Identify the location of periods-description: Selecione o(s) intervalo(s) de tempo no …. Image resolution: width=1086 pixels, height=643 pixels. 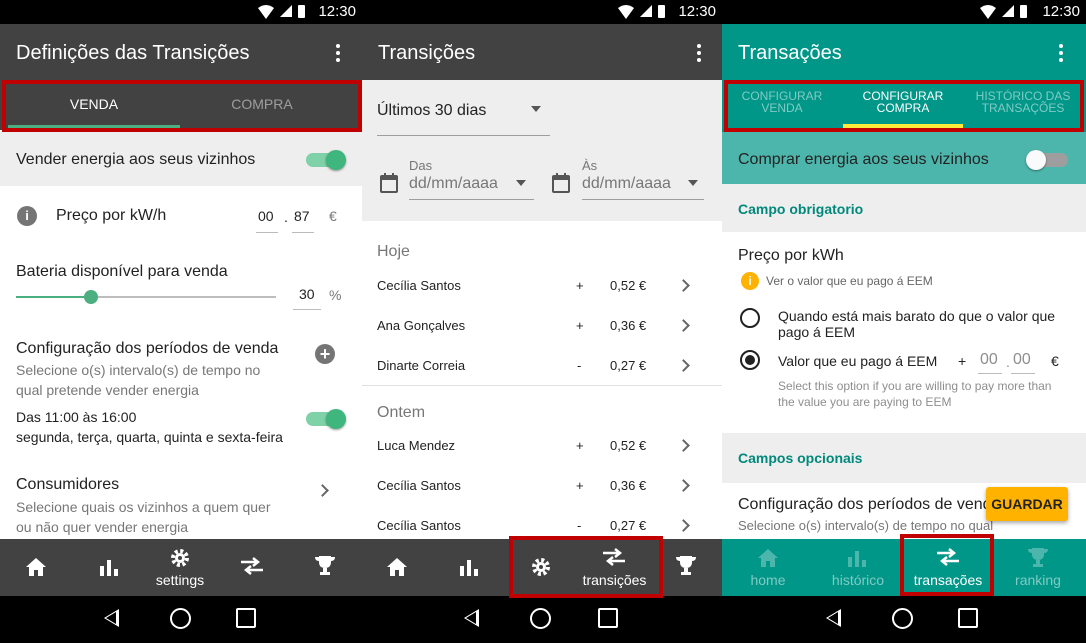
(138, 380).